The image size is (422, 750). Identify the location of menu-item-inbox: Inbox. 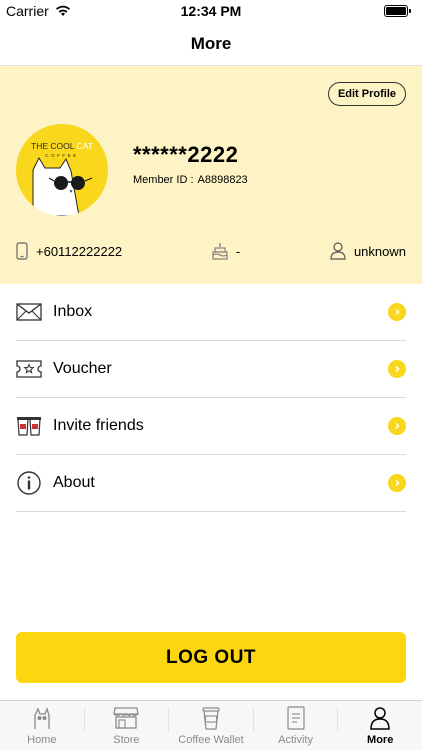
(211, 312).